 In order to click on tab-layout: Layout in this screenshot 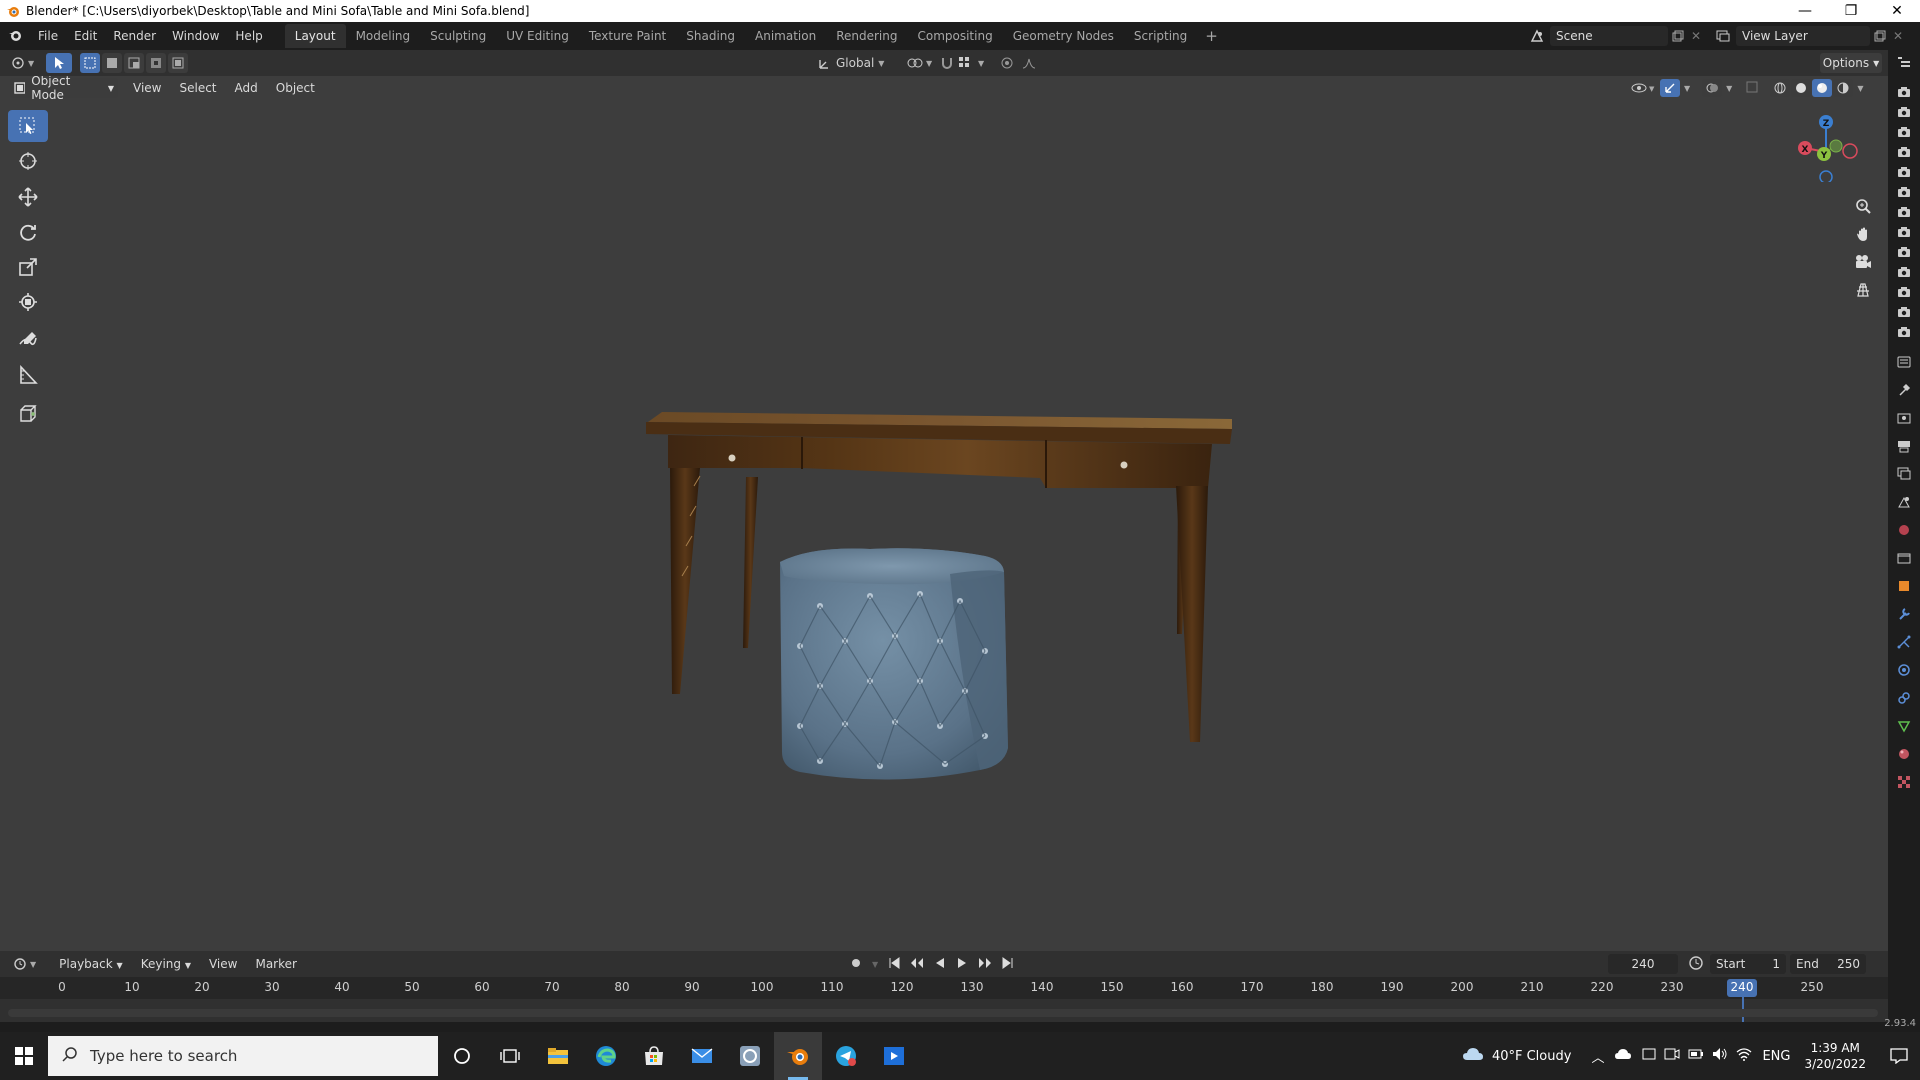, I will do `click(315, 36)`.